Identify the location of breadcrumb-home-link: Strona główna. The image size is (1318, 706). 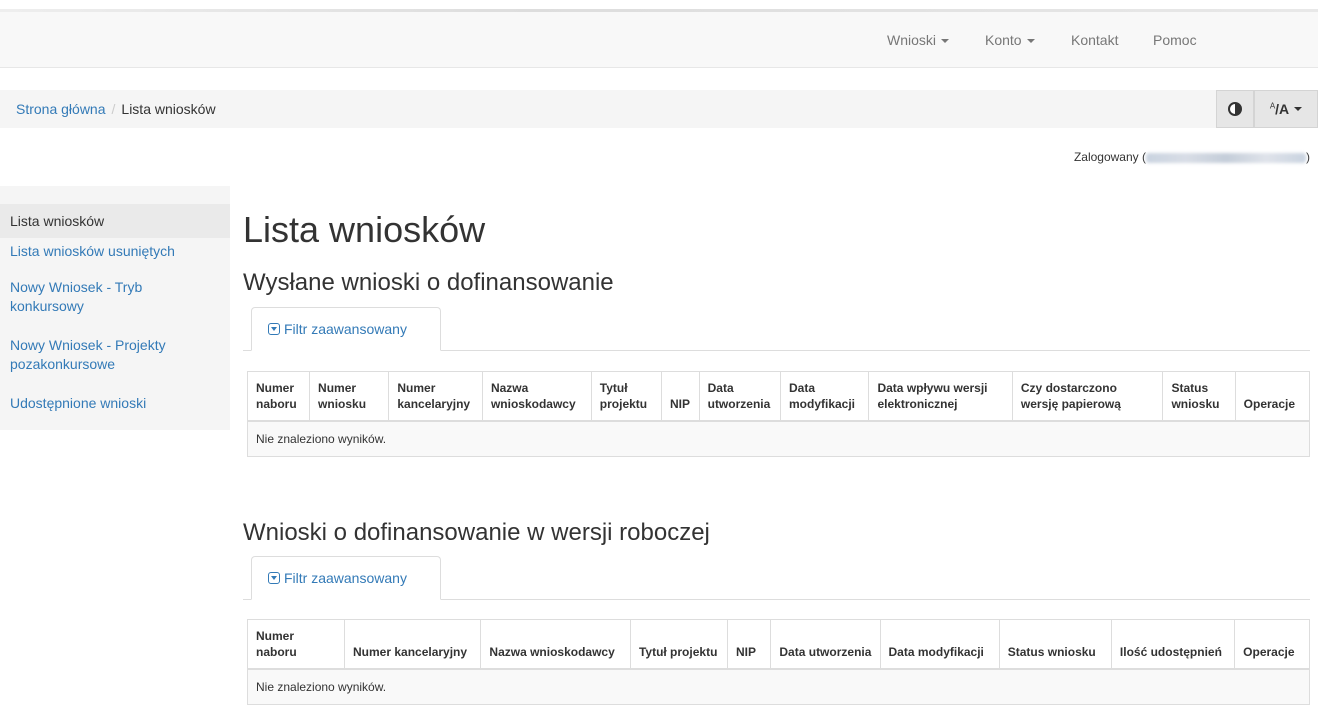
(61, 109).